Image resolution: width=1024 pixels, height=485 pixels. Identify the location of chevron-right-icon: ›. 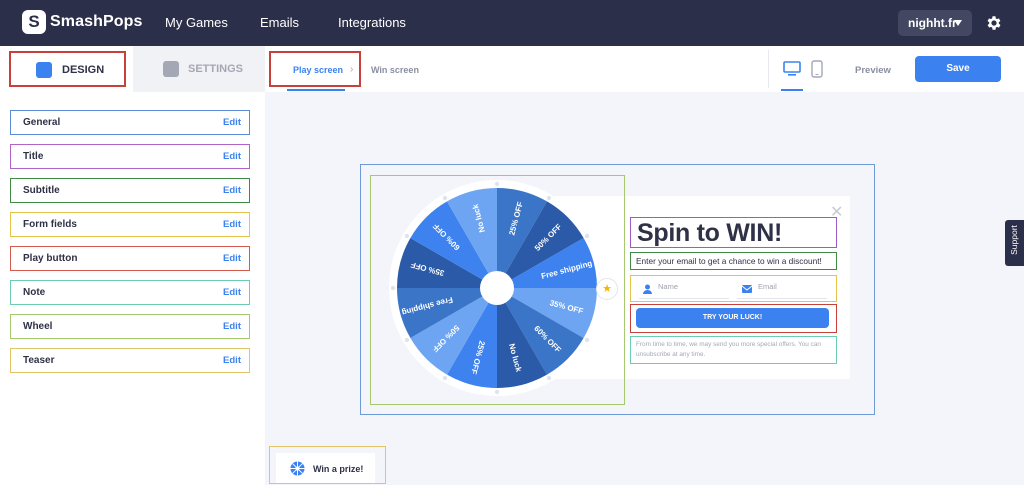
(352, 69).